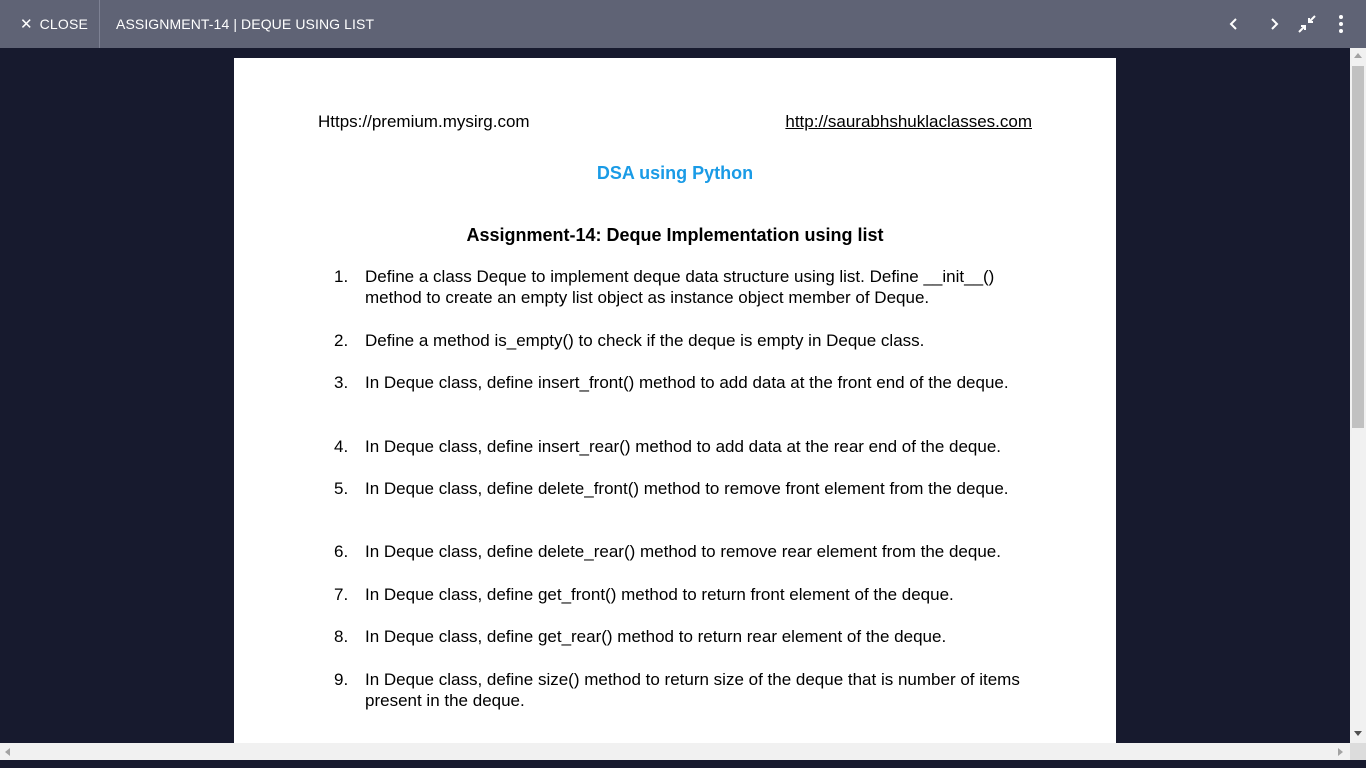  What do you see at coordinates (341, 636) in the screenshot?
I see `list-item-number: 8.` at bounding box center [341, 636].